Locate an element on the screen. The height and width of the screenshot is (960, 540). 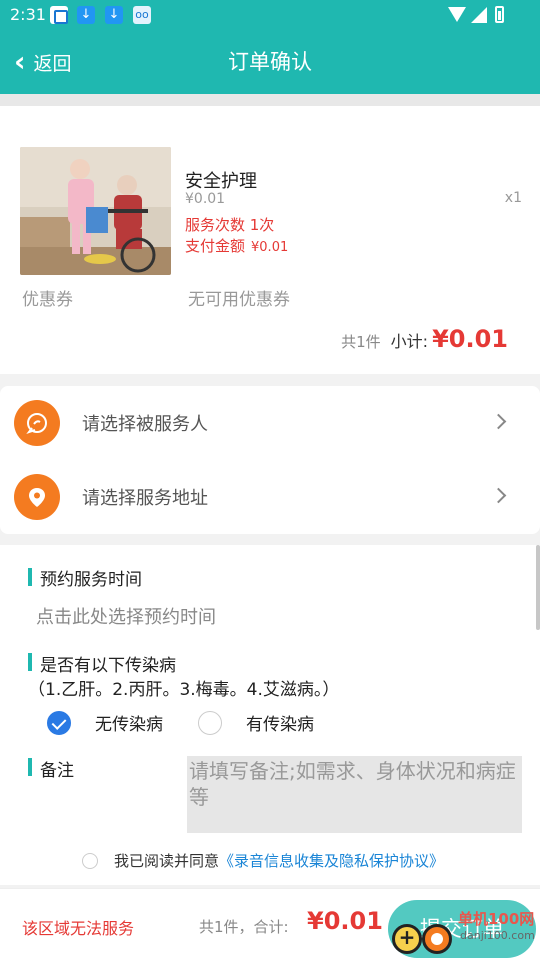
appointment-title: 预约服务时间 is located at coordinates (91, 580).